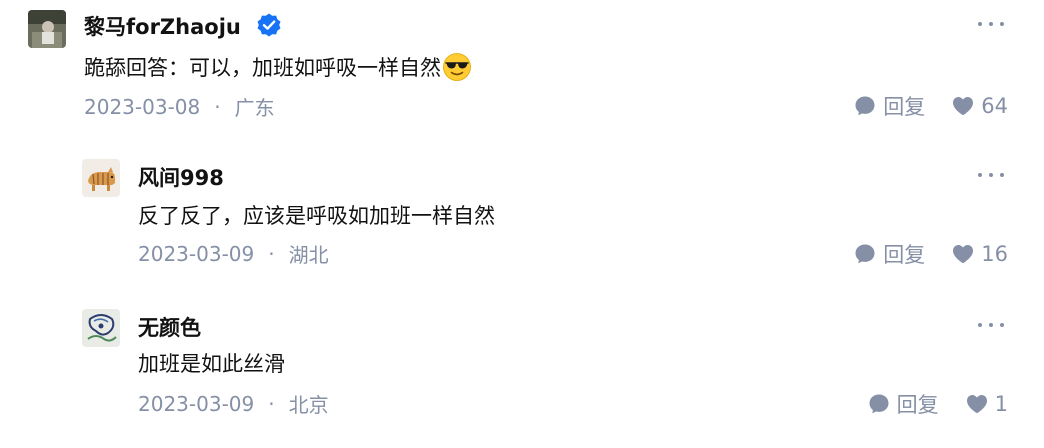 This screenshot has width=1044, height=448. I want to click on comment-content: 跪舔回答：可以，加班如呼吸一样自然, so click(278, 67).